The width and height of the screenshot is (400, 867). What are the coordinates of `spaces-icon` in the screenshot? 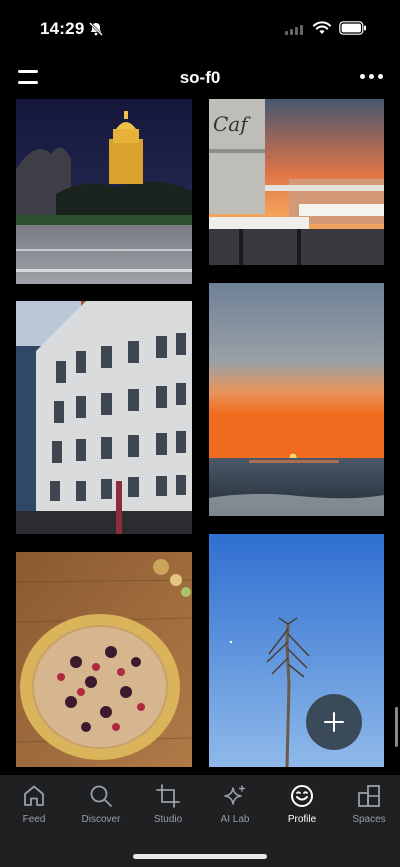 It's located at (369, 796).